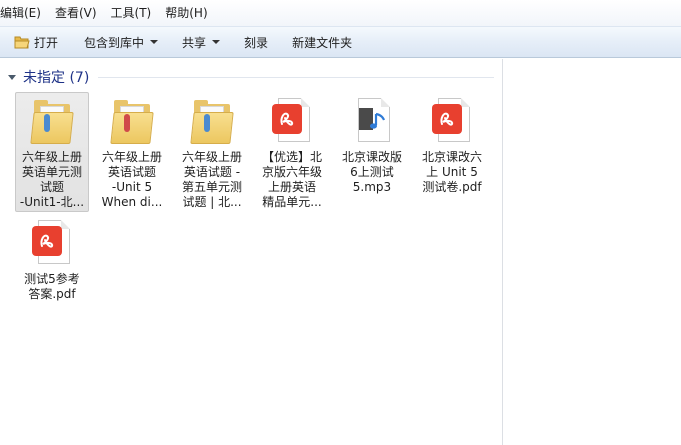  I want to click on file-item: 北京课改版 6上测试 5.mp3, so click(372, 152).